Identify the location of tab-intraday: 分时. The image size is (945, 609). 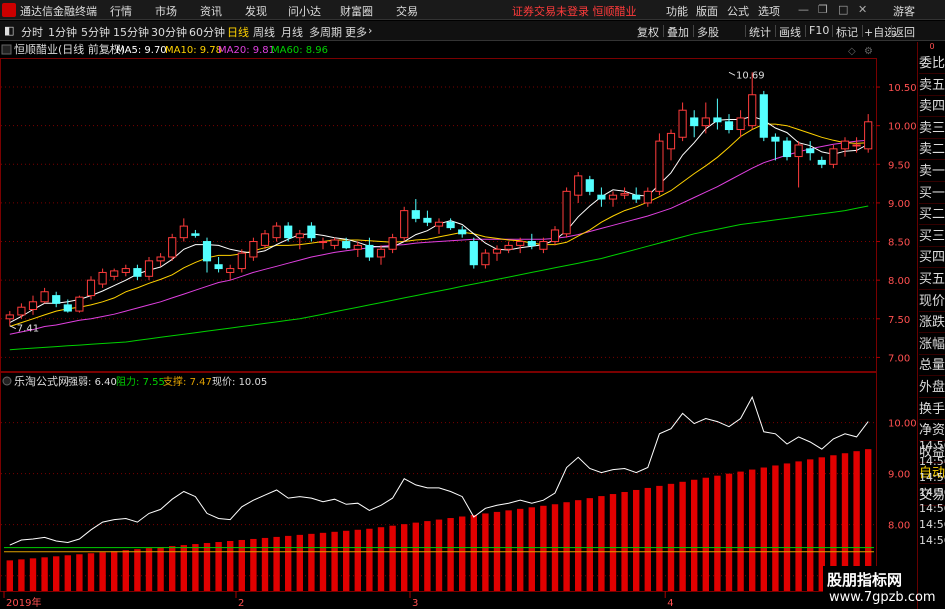
(32, 32).